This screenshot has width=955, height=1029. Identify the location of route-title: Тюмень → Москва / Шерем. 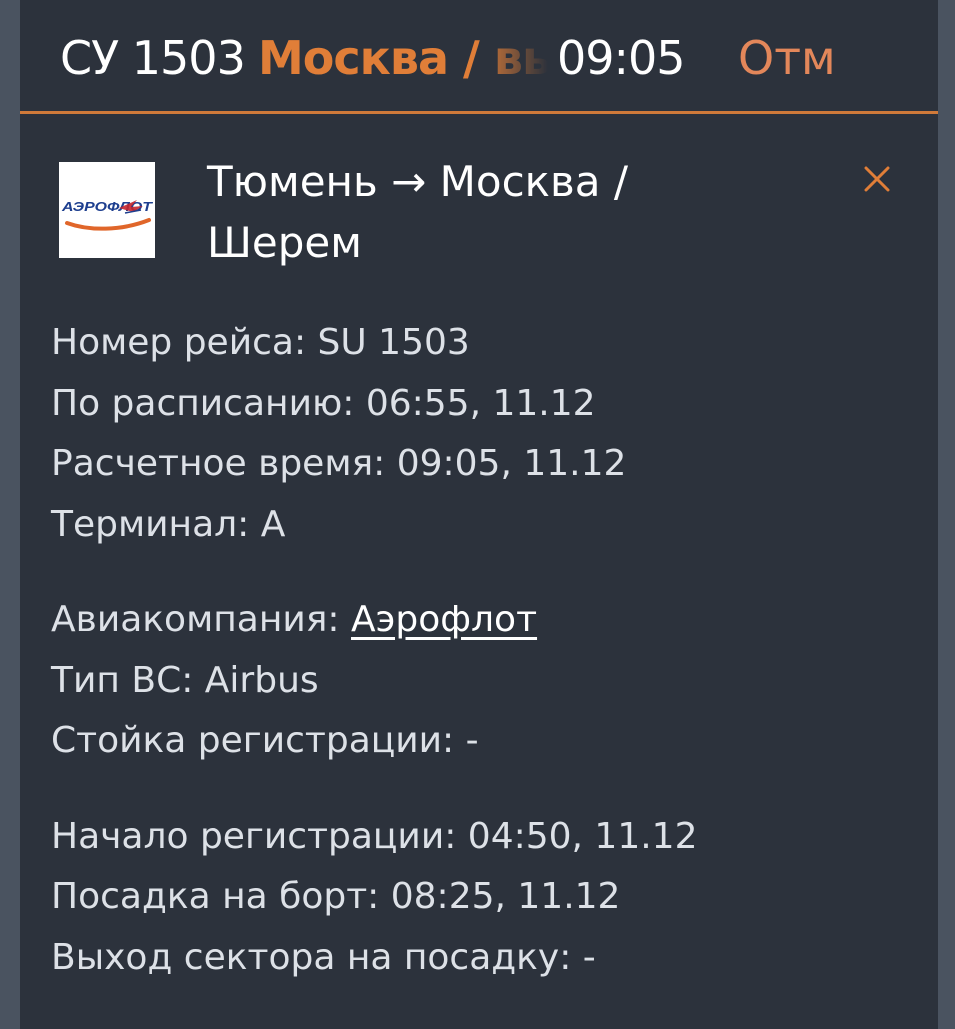
(487, 212).